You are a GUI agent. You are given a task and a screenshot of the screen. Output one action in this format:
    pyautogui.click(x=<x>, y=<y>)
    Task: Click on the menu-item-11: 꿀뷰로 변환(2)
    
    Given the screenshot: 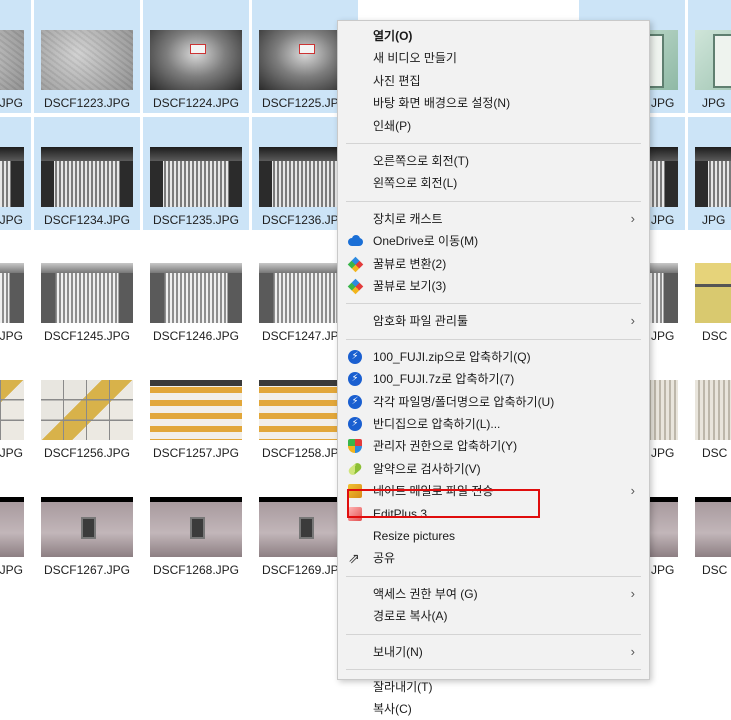 What is the action you would take?
    pyautogui.click(x=493, y=264)
    